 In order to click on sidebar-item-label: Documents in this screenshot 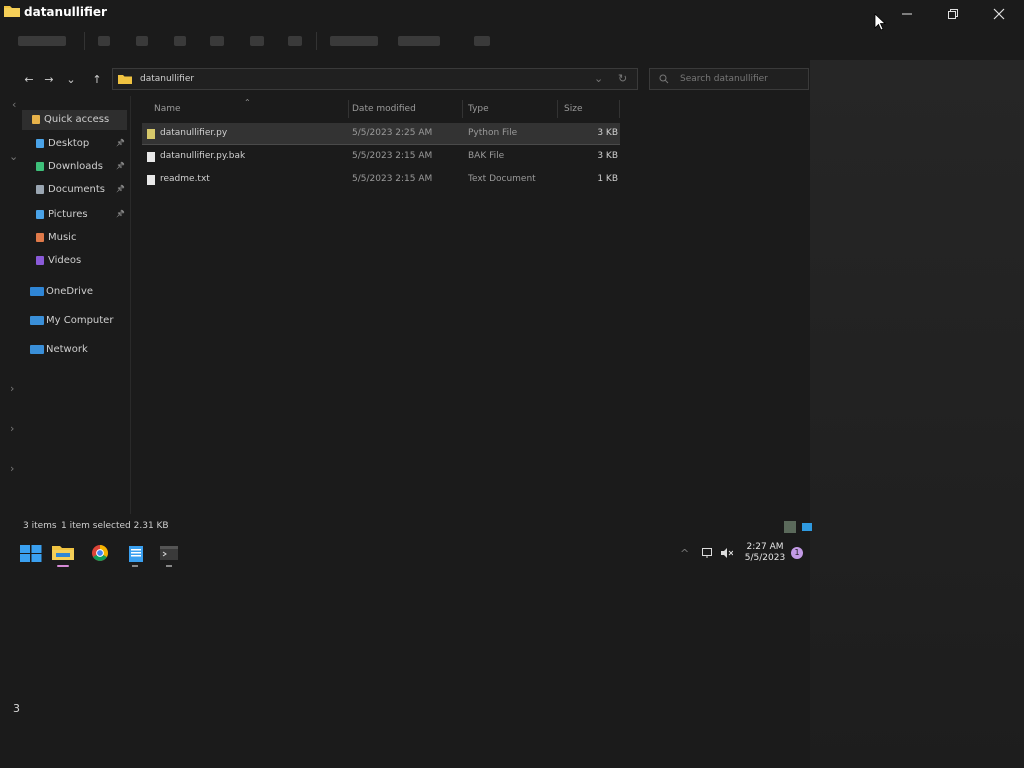, I will do `click(76, 189)`.